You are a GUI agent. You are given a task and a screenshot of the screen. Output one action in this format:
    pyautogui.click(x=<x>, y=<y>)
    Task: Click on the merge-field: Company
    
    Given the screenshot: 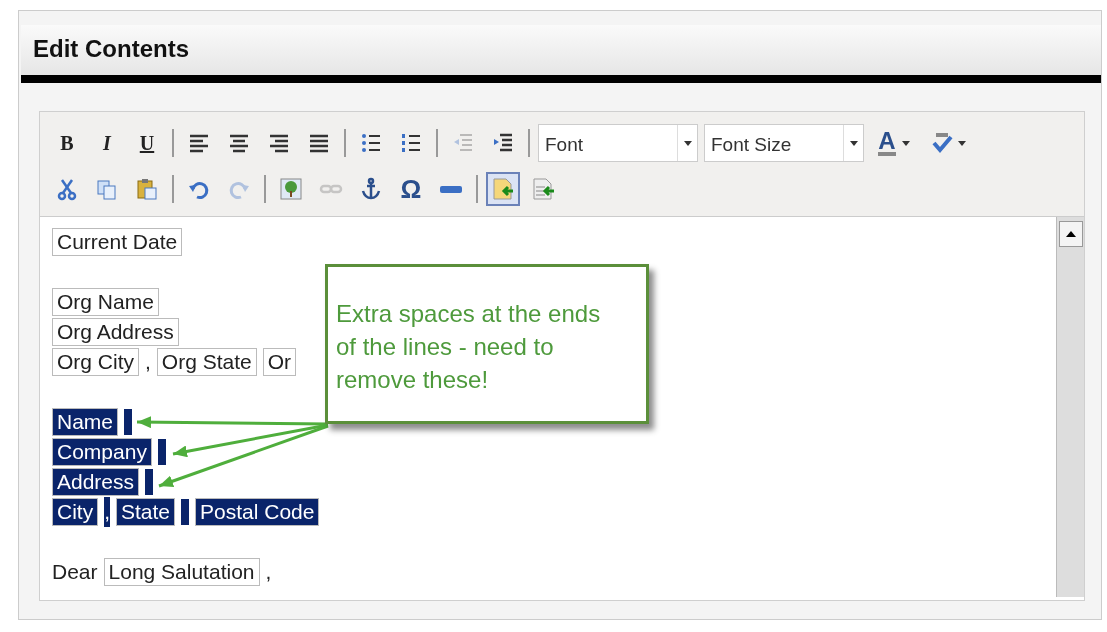 What is the action you would take?
    pyautogui.click(x=102, y=452)
    